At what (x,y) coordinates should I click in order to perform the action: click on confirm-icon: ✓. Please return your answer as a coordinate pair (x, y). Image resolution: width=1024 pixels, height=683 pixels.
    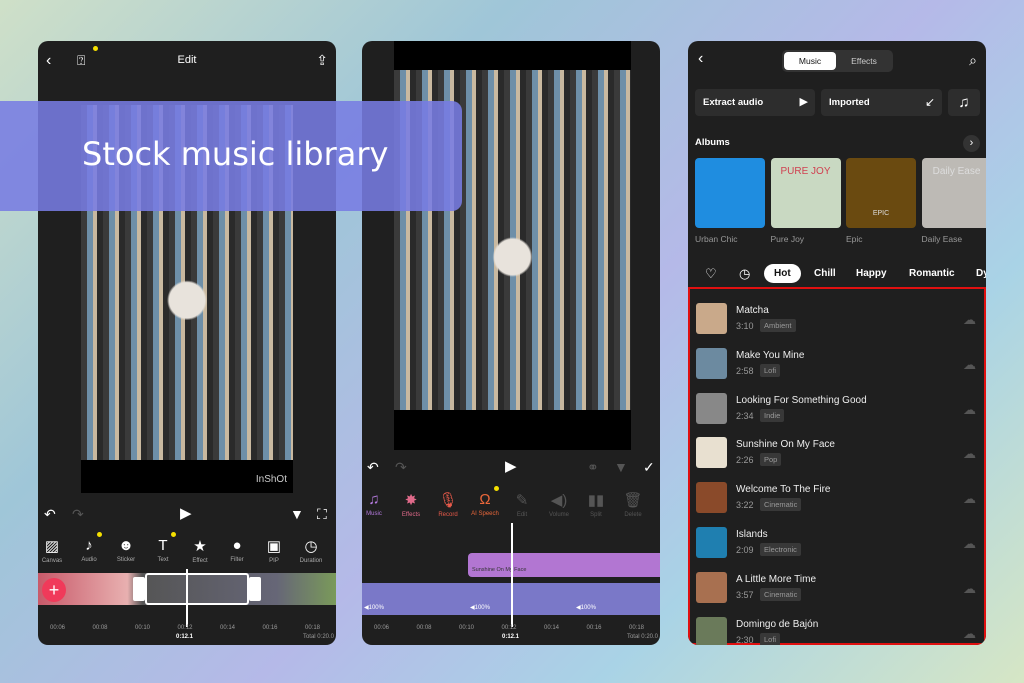
    Looking at the image, I should click on (649, 467).